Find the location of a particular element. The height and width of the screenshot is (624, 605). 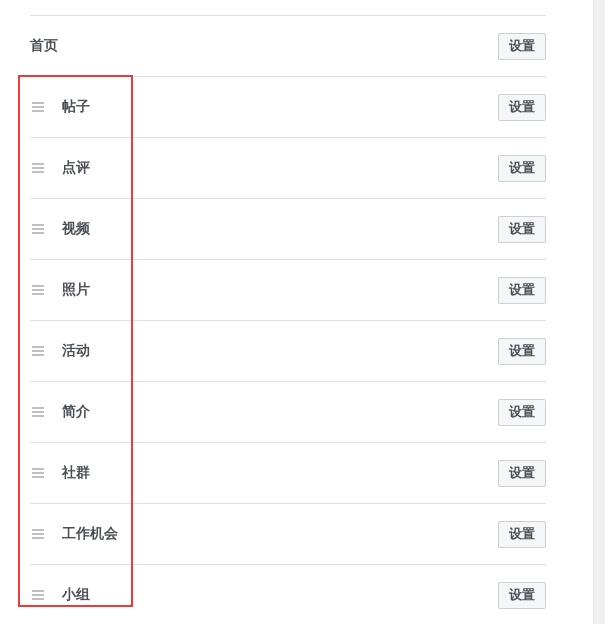

tab-label: 照片 is located at coordinates (76, 290).